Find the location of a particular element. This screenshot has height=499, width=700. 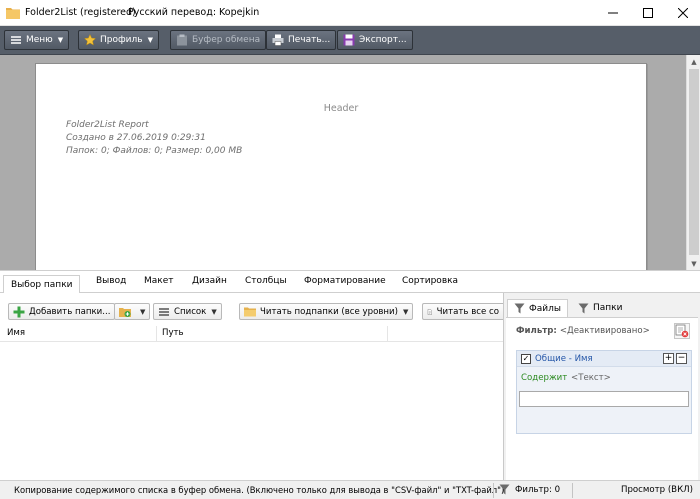

add-folder-dropdown-button: ▼ is located at coordinates (132, 311).